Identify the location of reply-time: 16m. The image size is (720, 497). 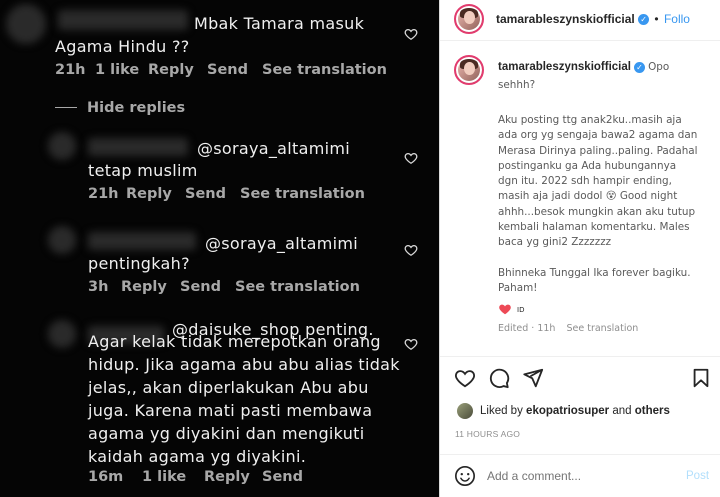
(106, 477).